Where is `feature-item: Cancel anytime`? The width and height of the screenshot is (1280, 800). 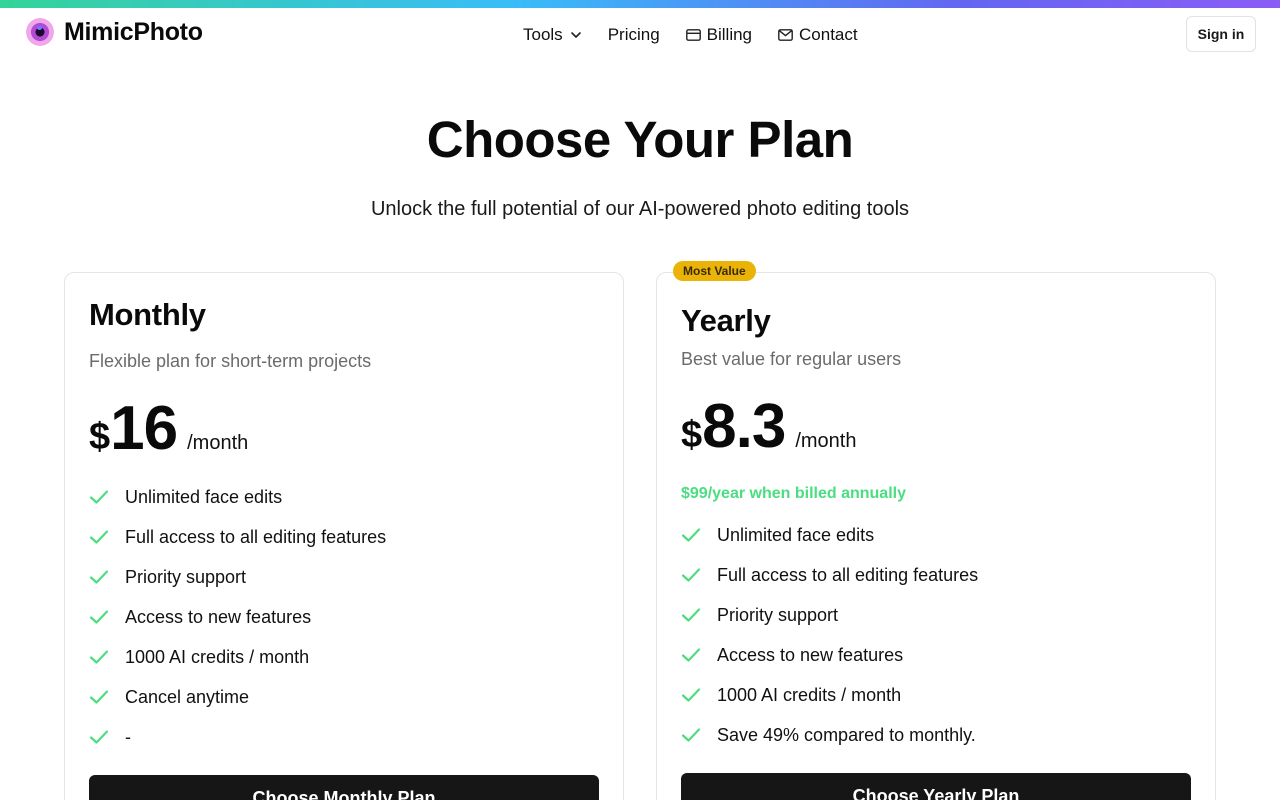 feature-item: Cancel anytime is located at coordinates (237, 697).